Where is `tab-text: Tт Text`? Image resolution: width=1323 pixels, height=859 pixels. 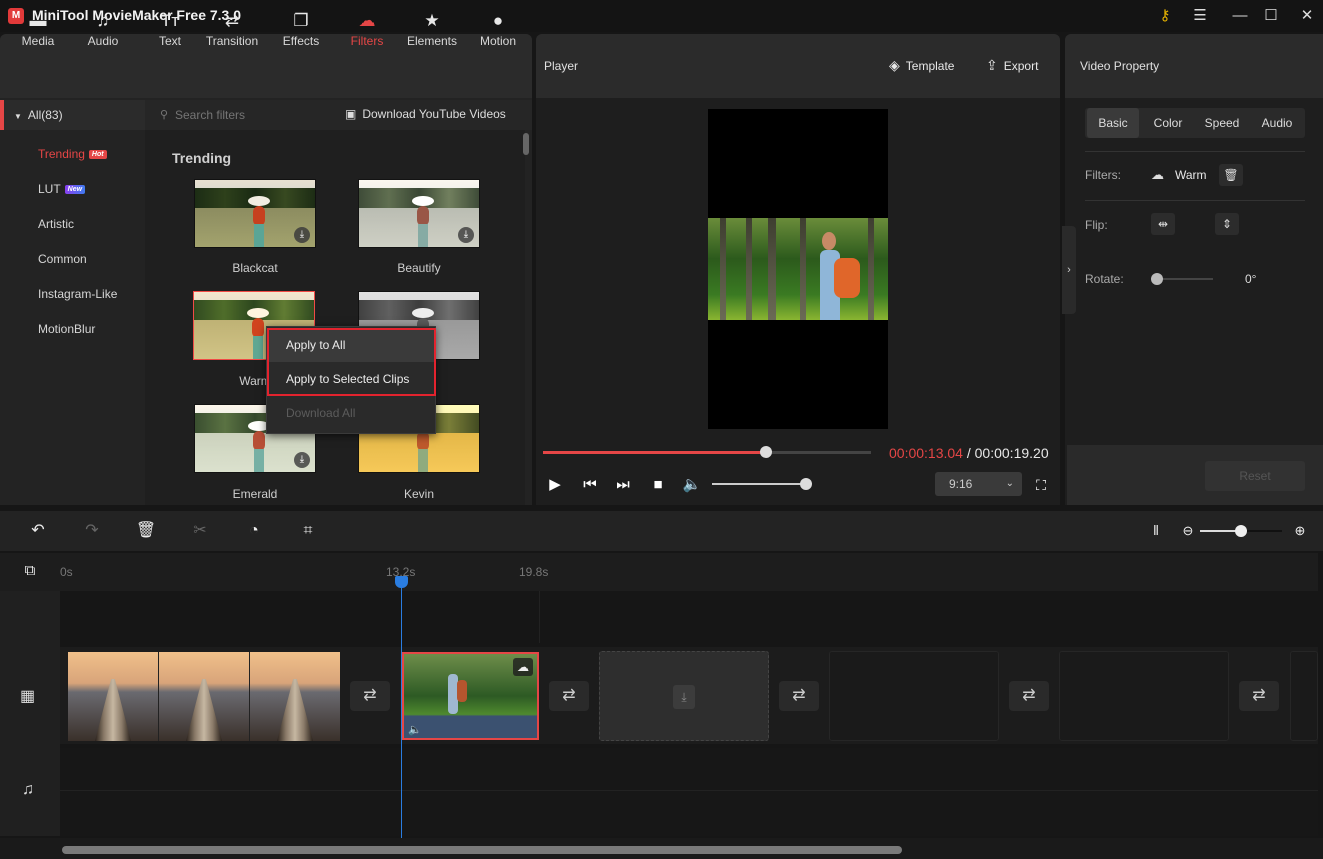
tab-text: Tт Text is located at coordinates (170, 33).